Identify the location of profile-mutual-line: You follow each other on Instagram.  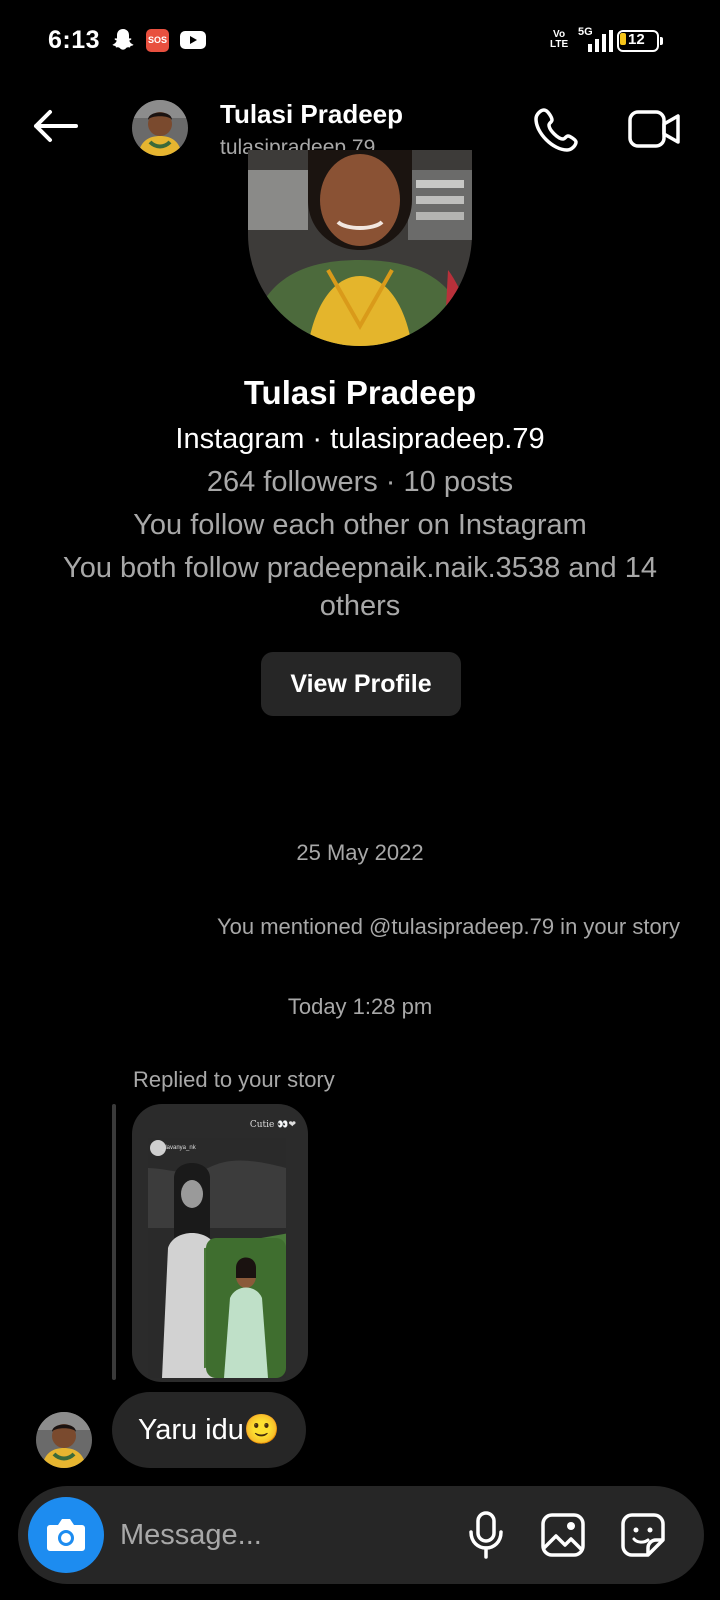
(360, 525).